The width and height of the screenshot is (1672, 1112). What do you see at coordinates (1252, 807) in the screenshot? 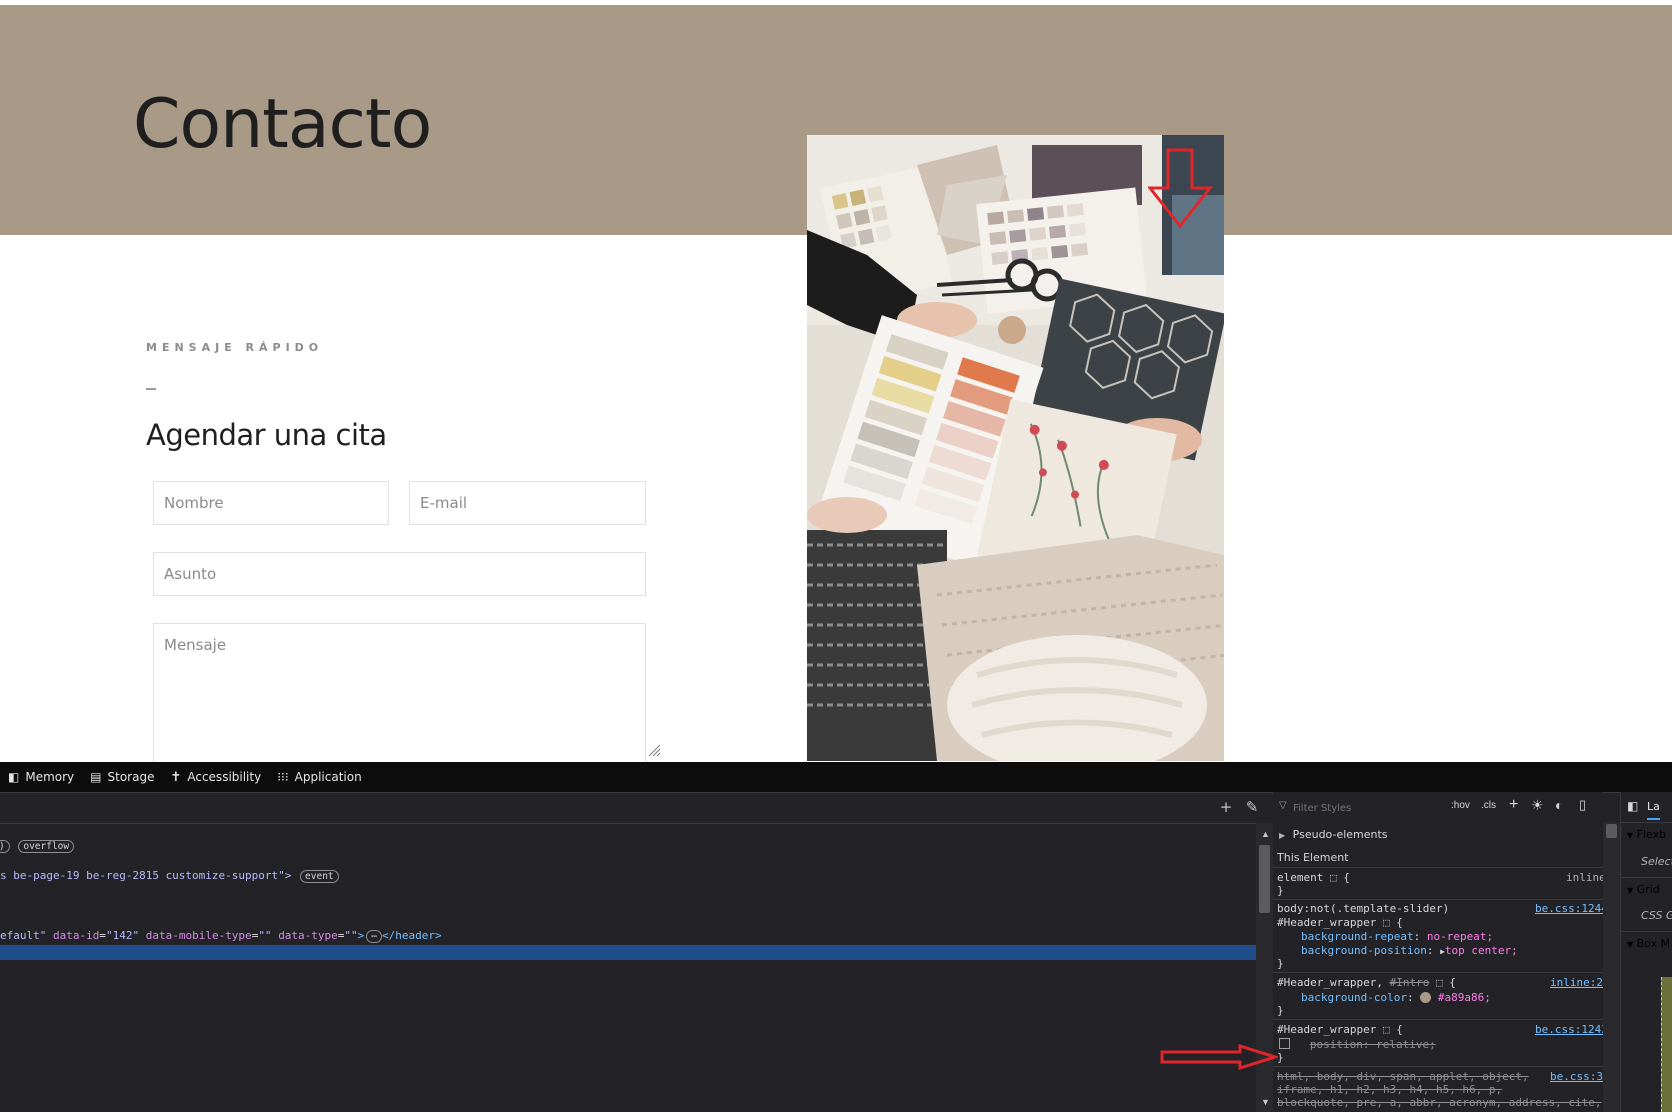
I see `eyedropper-icon: ✎` at bounding box center [1252, 807].